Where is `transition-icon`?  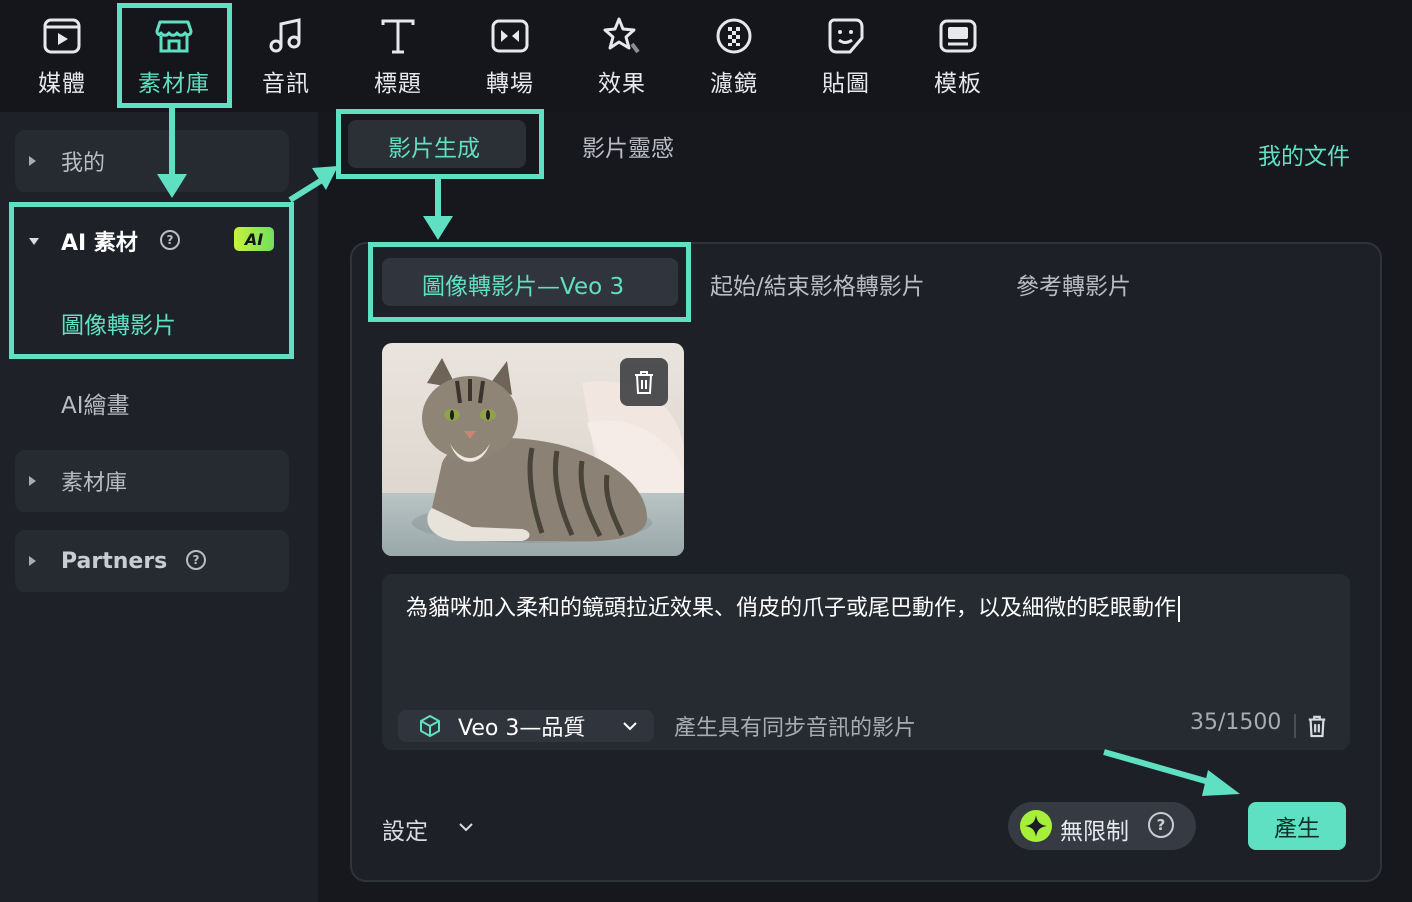
transition-icon is located at coordinates (510, 36).